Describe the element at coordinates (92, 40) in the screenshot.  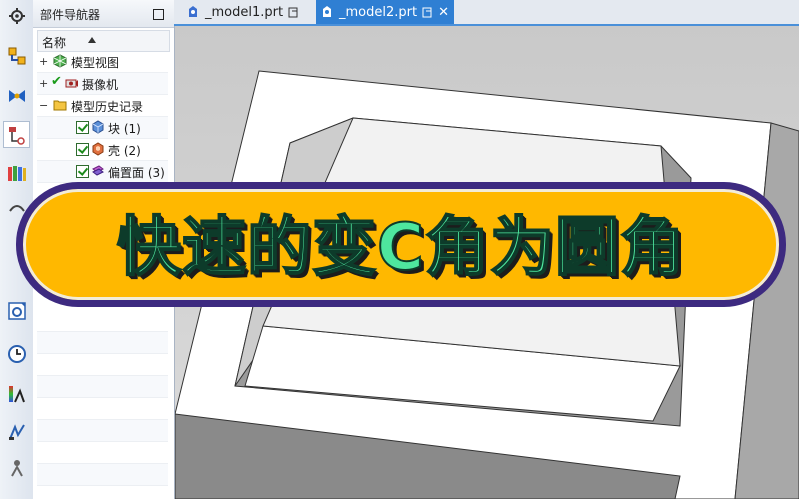
I see `sort-ascending-icon` at that location.